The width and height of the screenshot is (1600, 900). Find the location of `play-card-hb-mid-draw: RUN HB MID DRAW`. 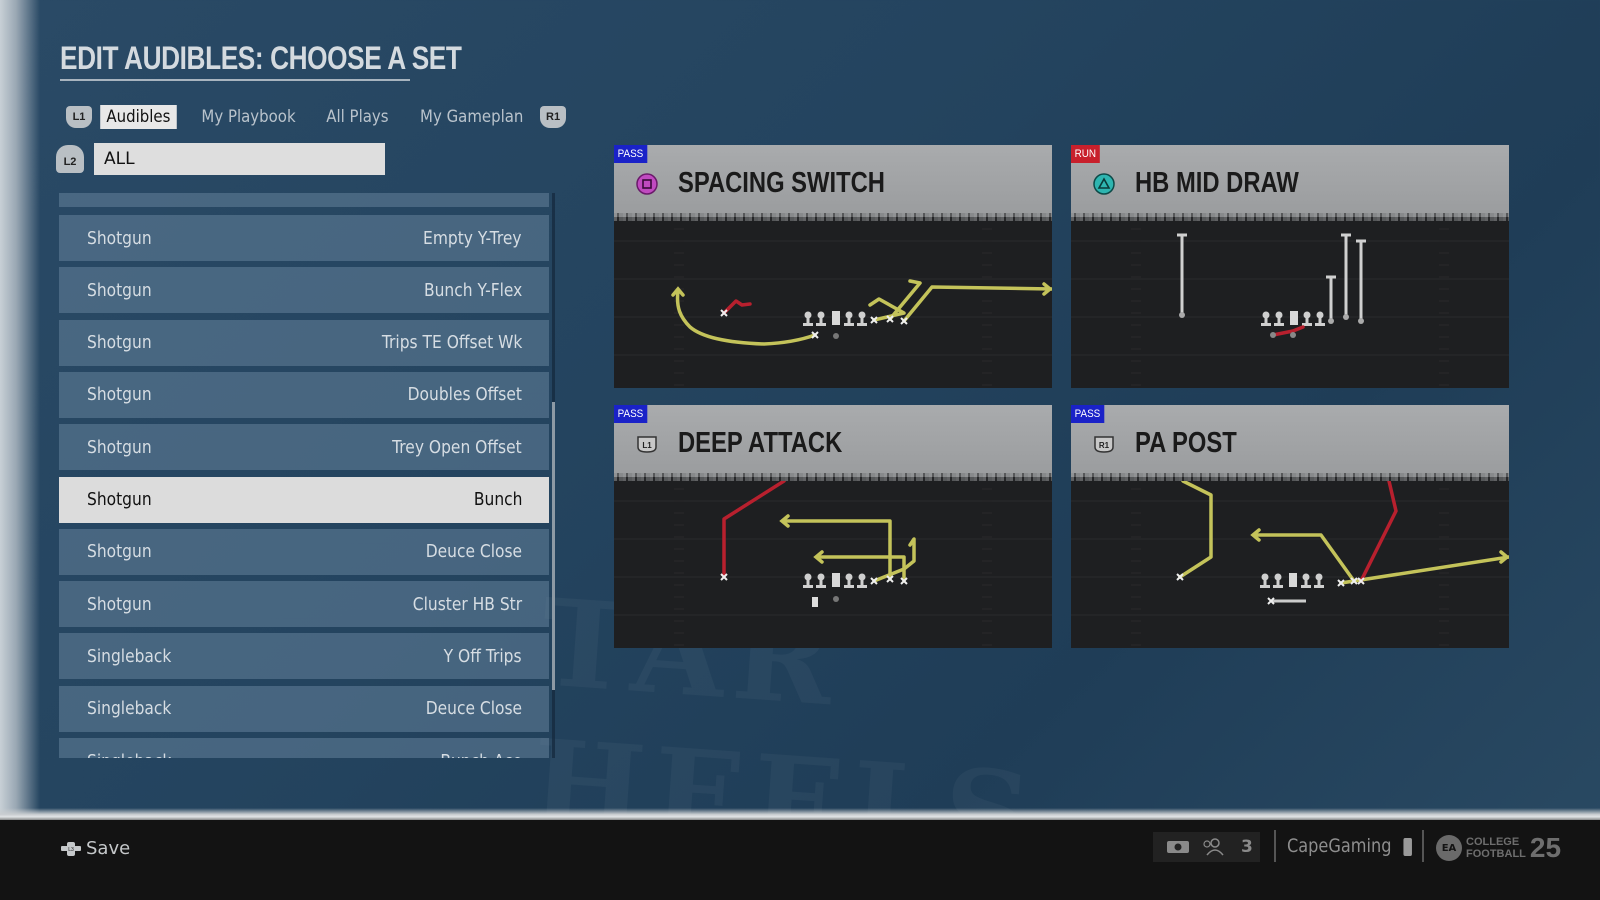

play-card-hb-mid-draw: RUN HB MID DRAW is located at coordinates (1290, 266).